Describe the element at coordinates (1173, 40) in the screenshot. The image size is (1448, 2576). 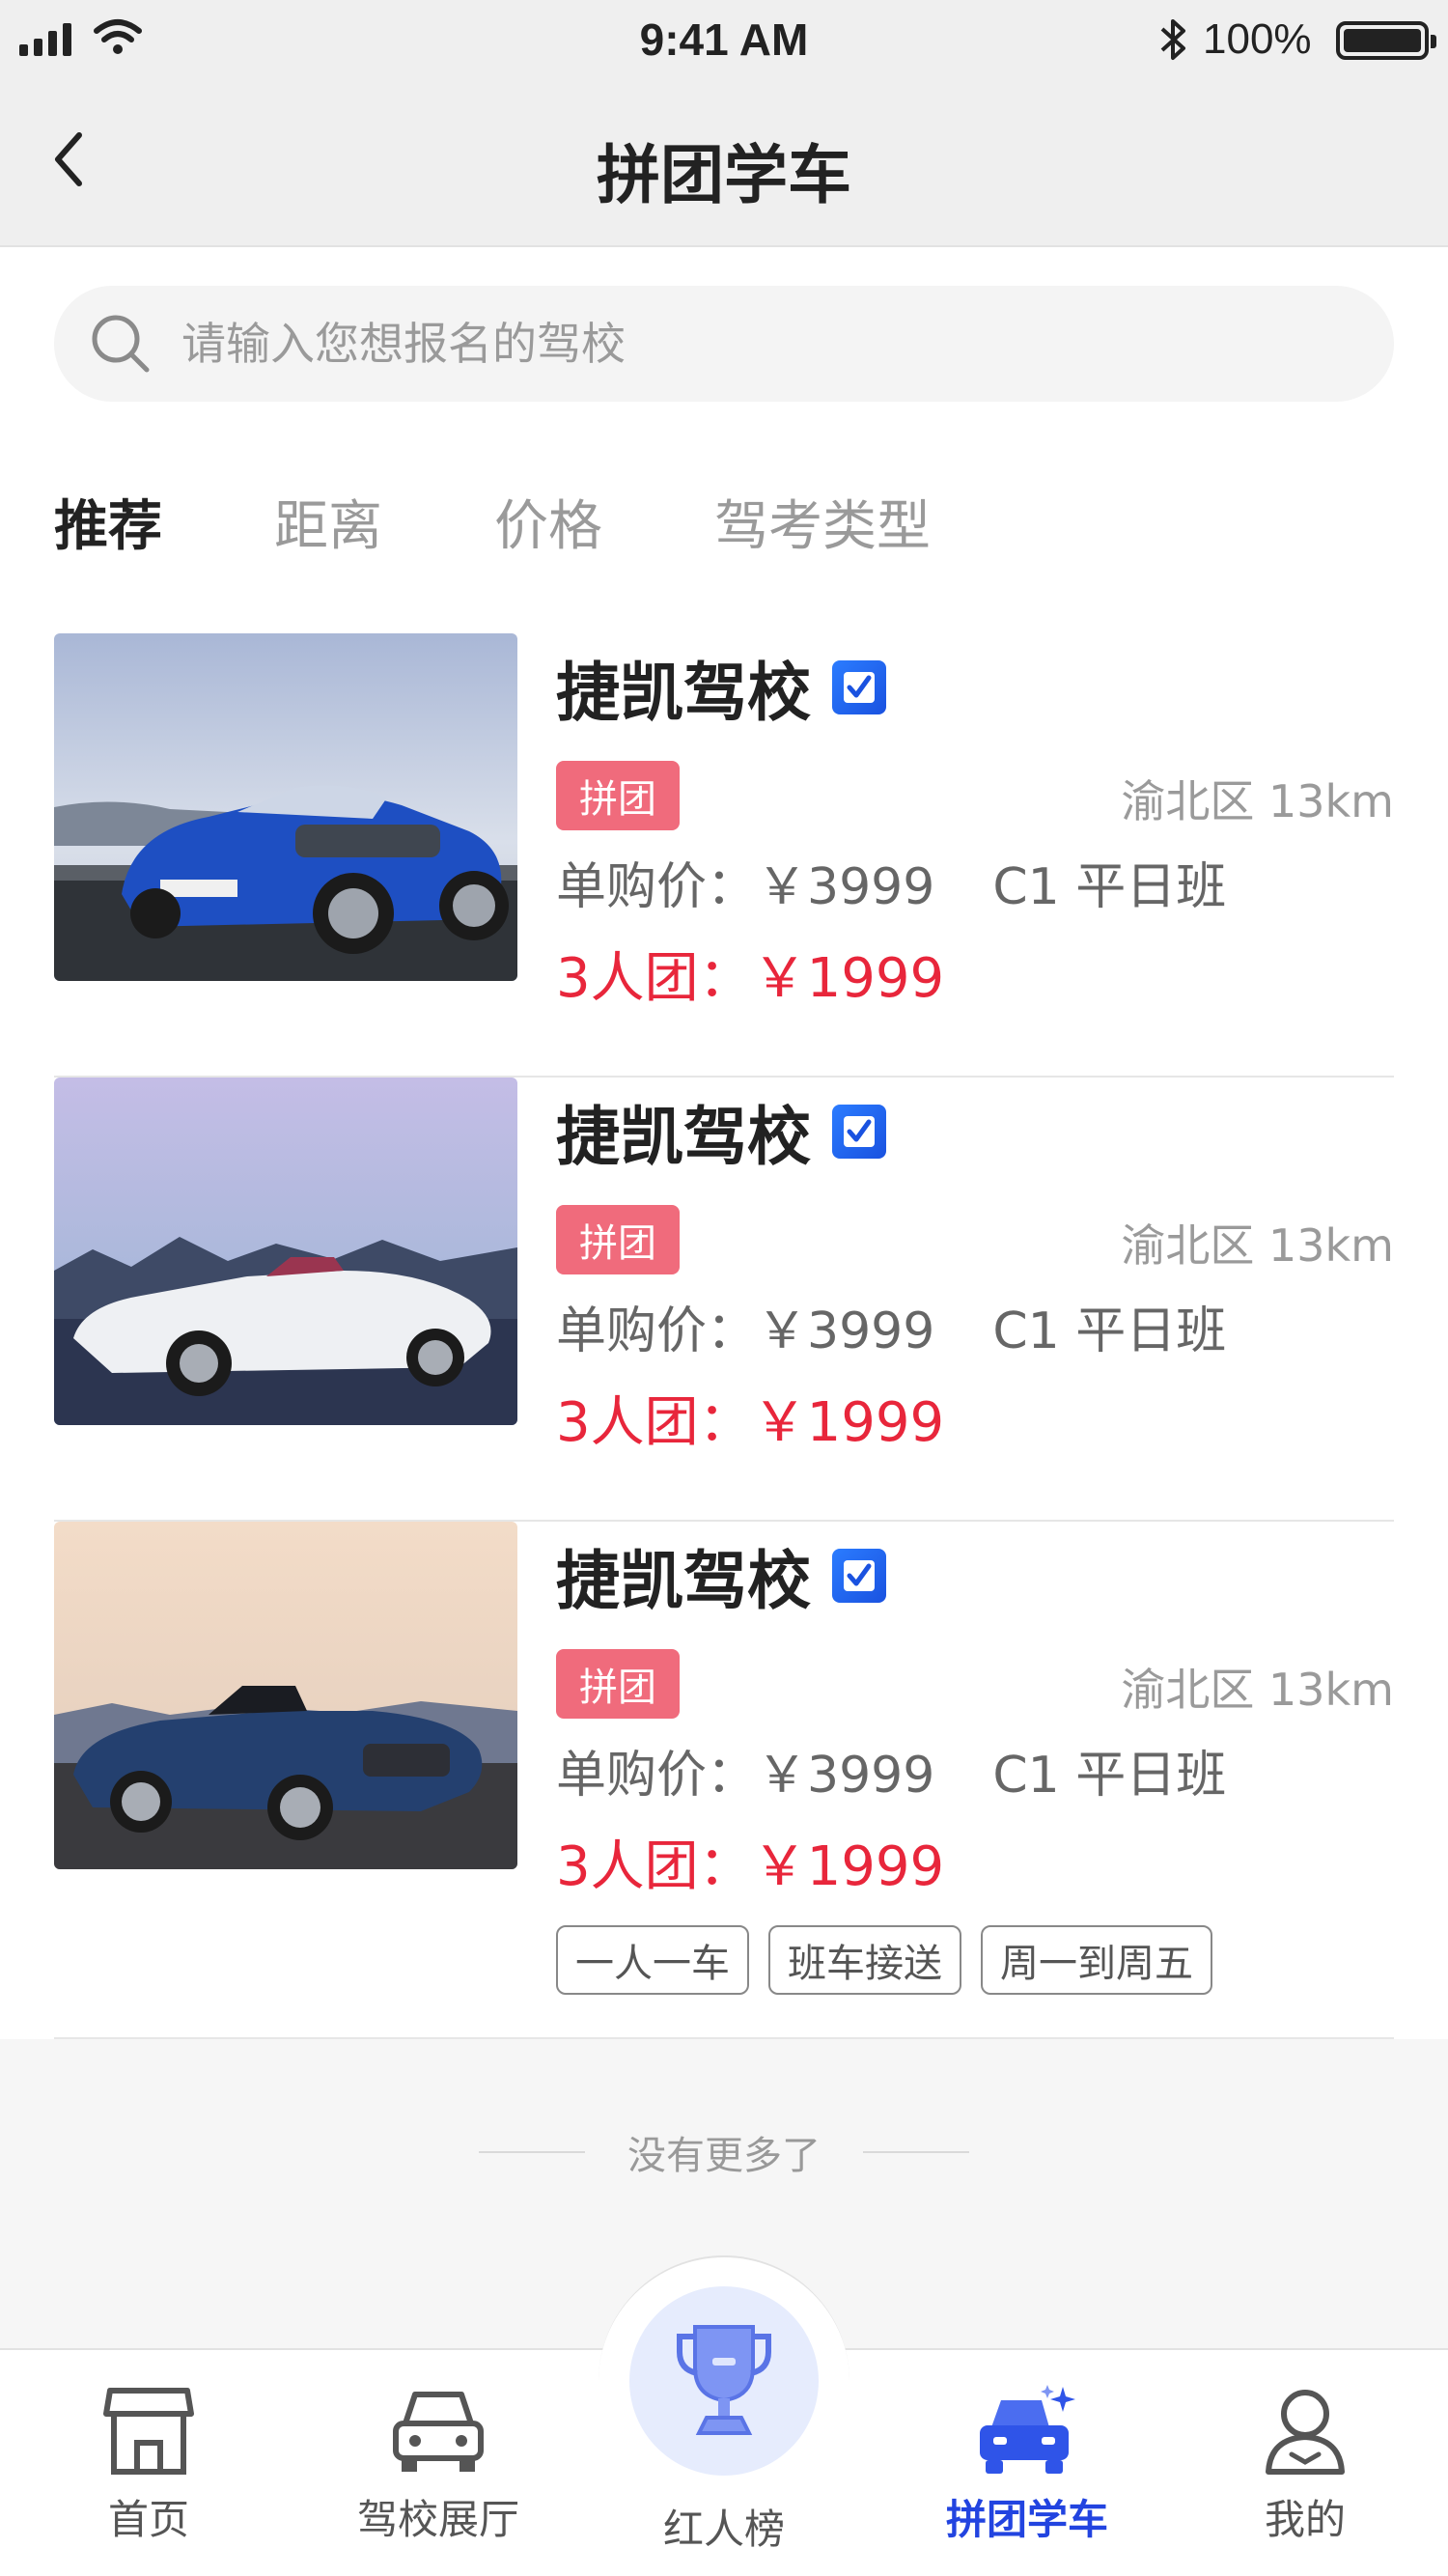
I see `bluetooth-icon` at that location.